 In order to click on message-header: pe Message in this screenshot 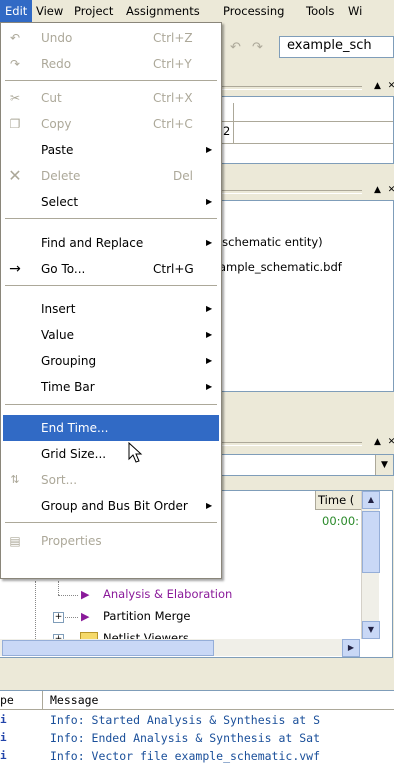, I will do `click(197, 700)`.